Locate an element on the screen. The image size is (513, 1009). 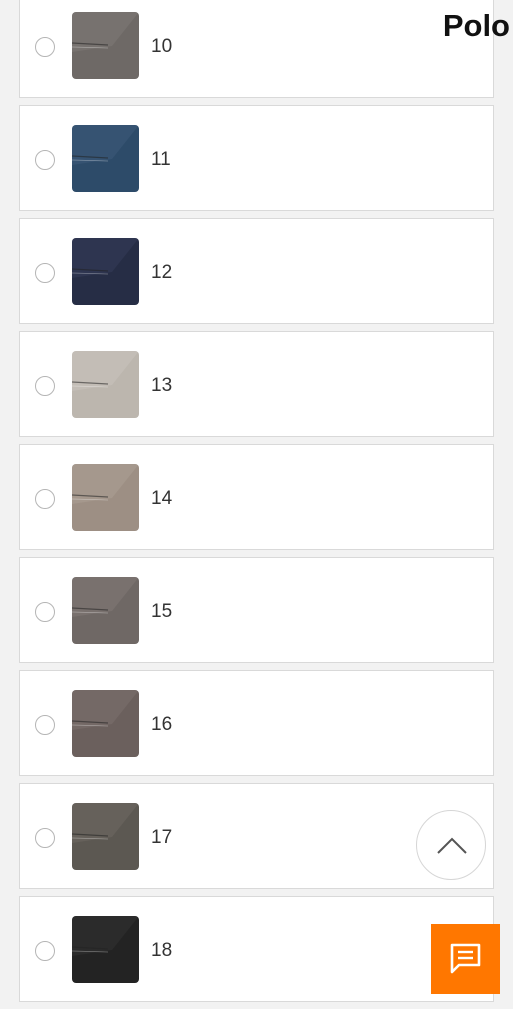
chat-button is located at coordinates (465, 959).